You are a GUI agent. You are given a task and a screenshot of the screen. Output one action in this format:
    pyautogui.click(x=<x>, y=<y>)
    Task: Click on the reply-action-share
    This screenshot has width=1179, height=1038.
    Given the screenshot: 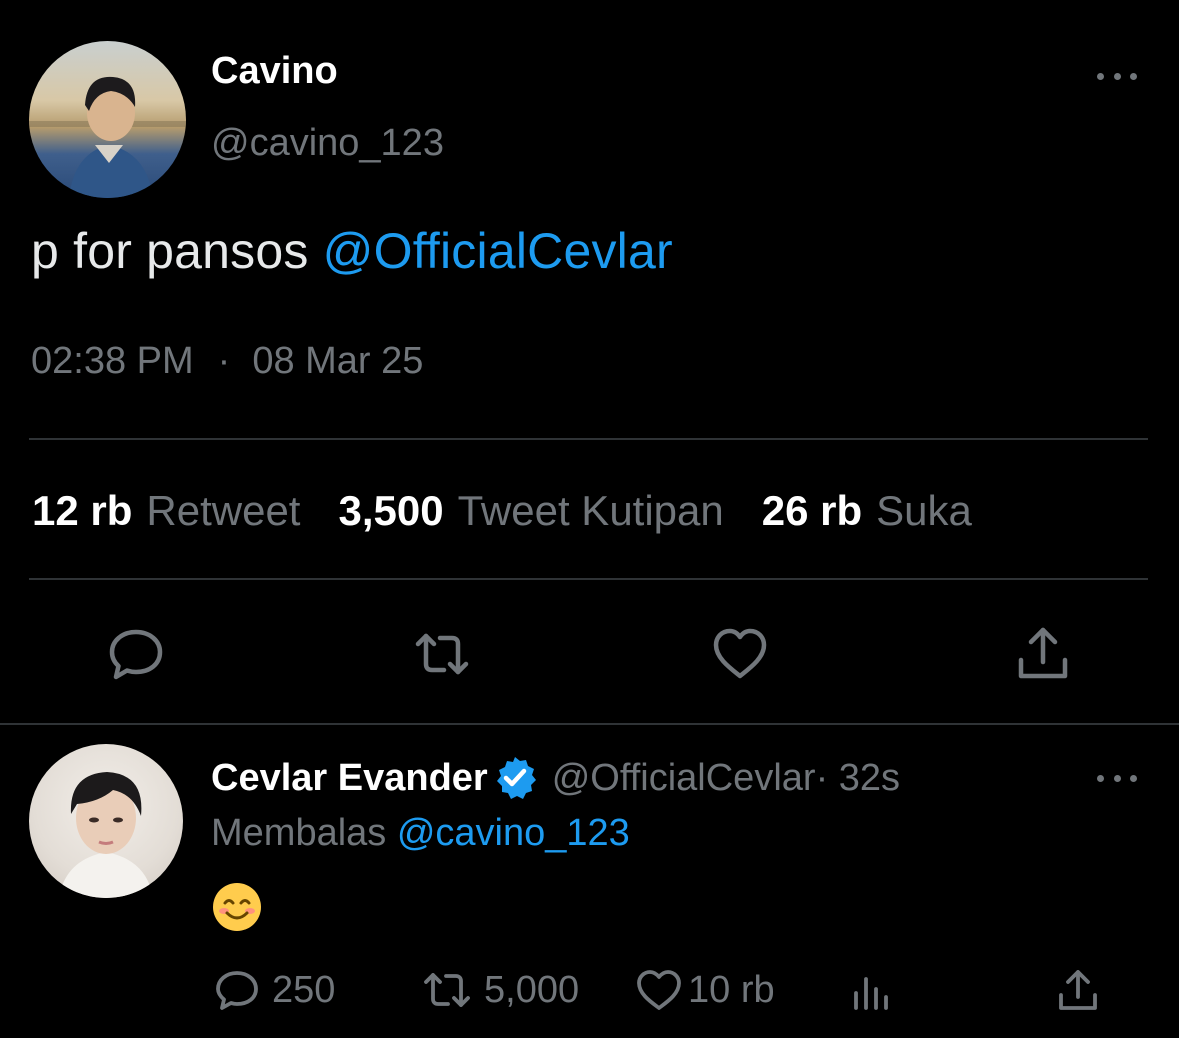 What is the action you would take?
    pyautogui.click(x=1078, y=990)
    